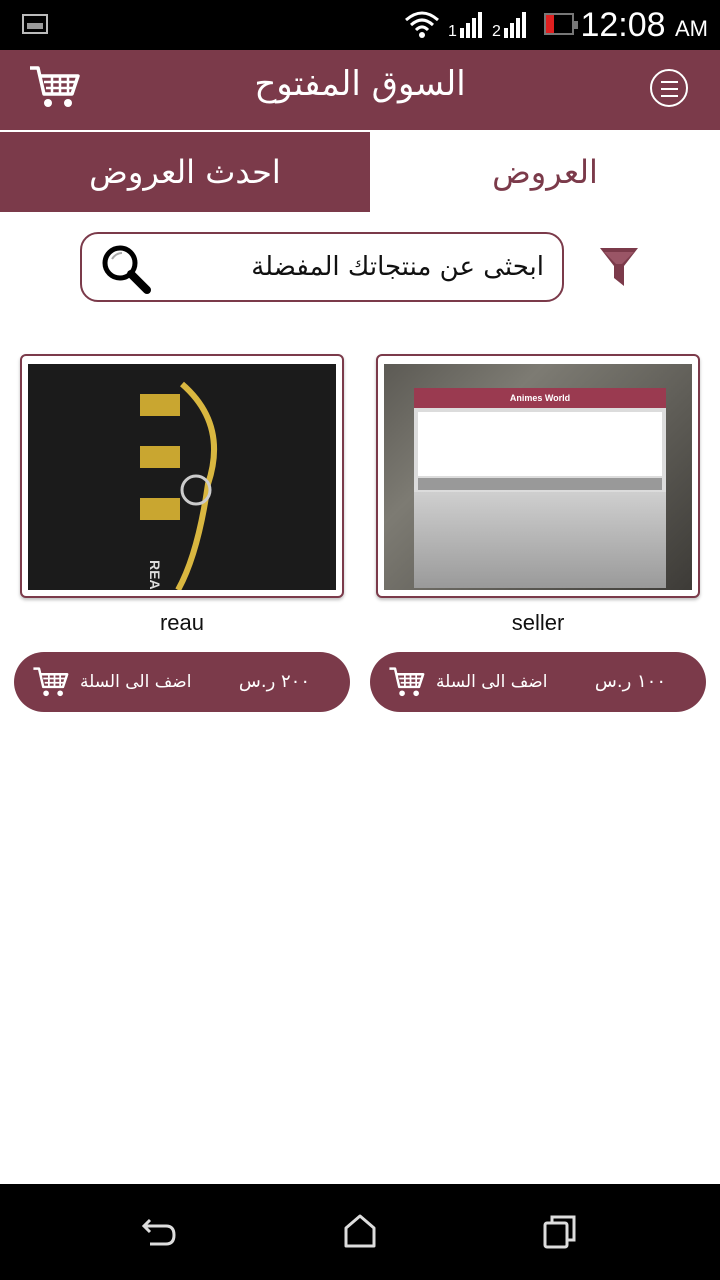 The width and height of the screenshot is (720, 1280). I want to click on tab-latest-offers: احدث العروض, so click(185, 172).